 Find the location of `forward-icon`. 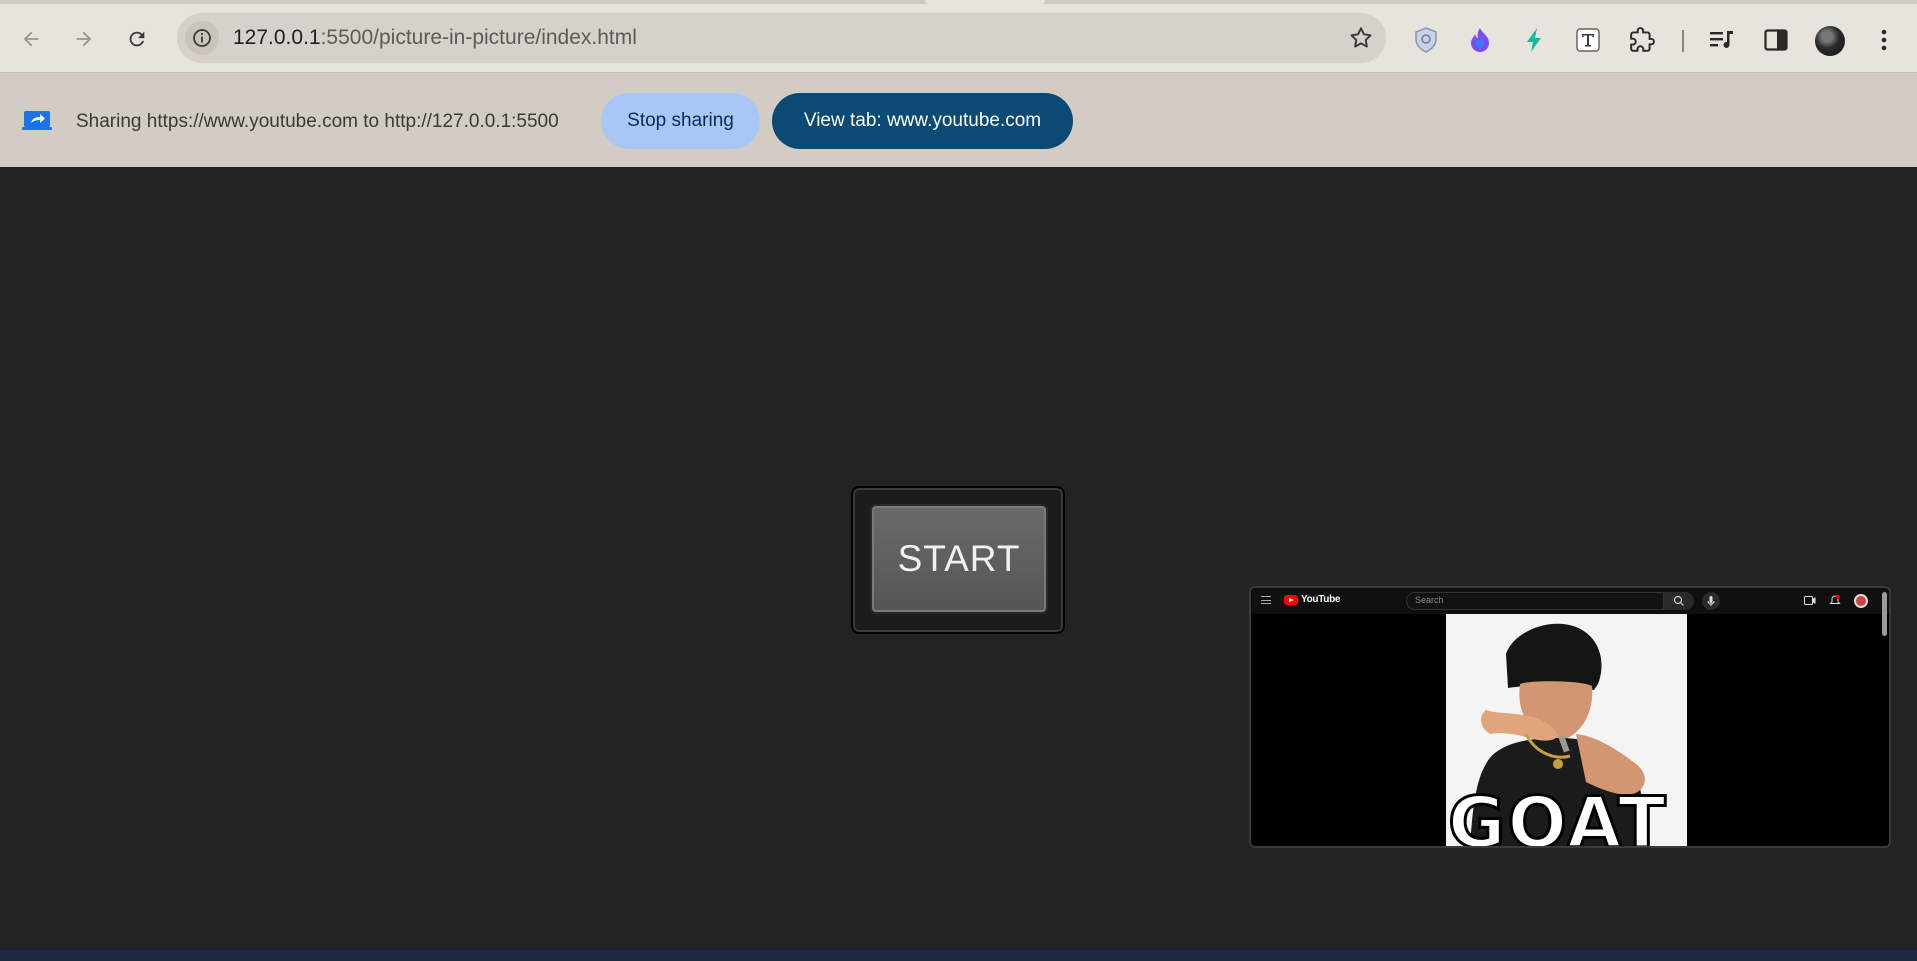

forward-icon is located at coordinates (84, 39).